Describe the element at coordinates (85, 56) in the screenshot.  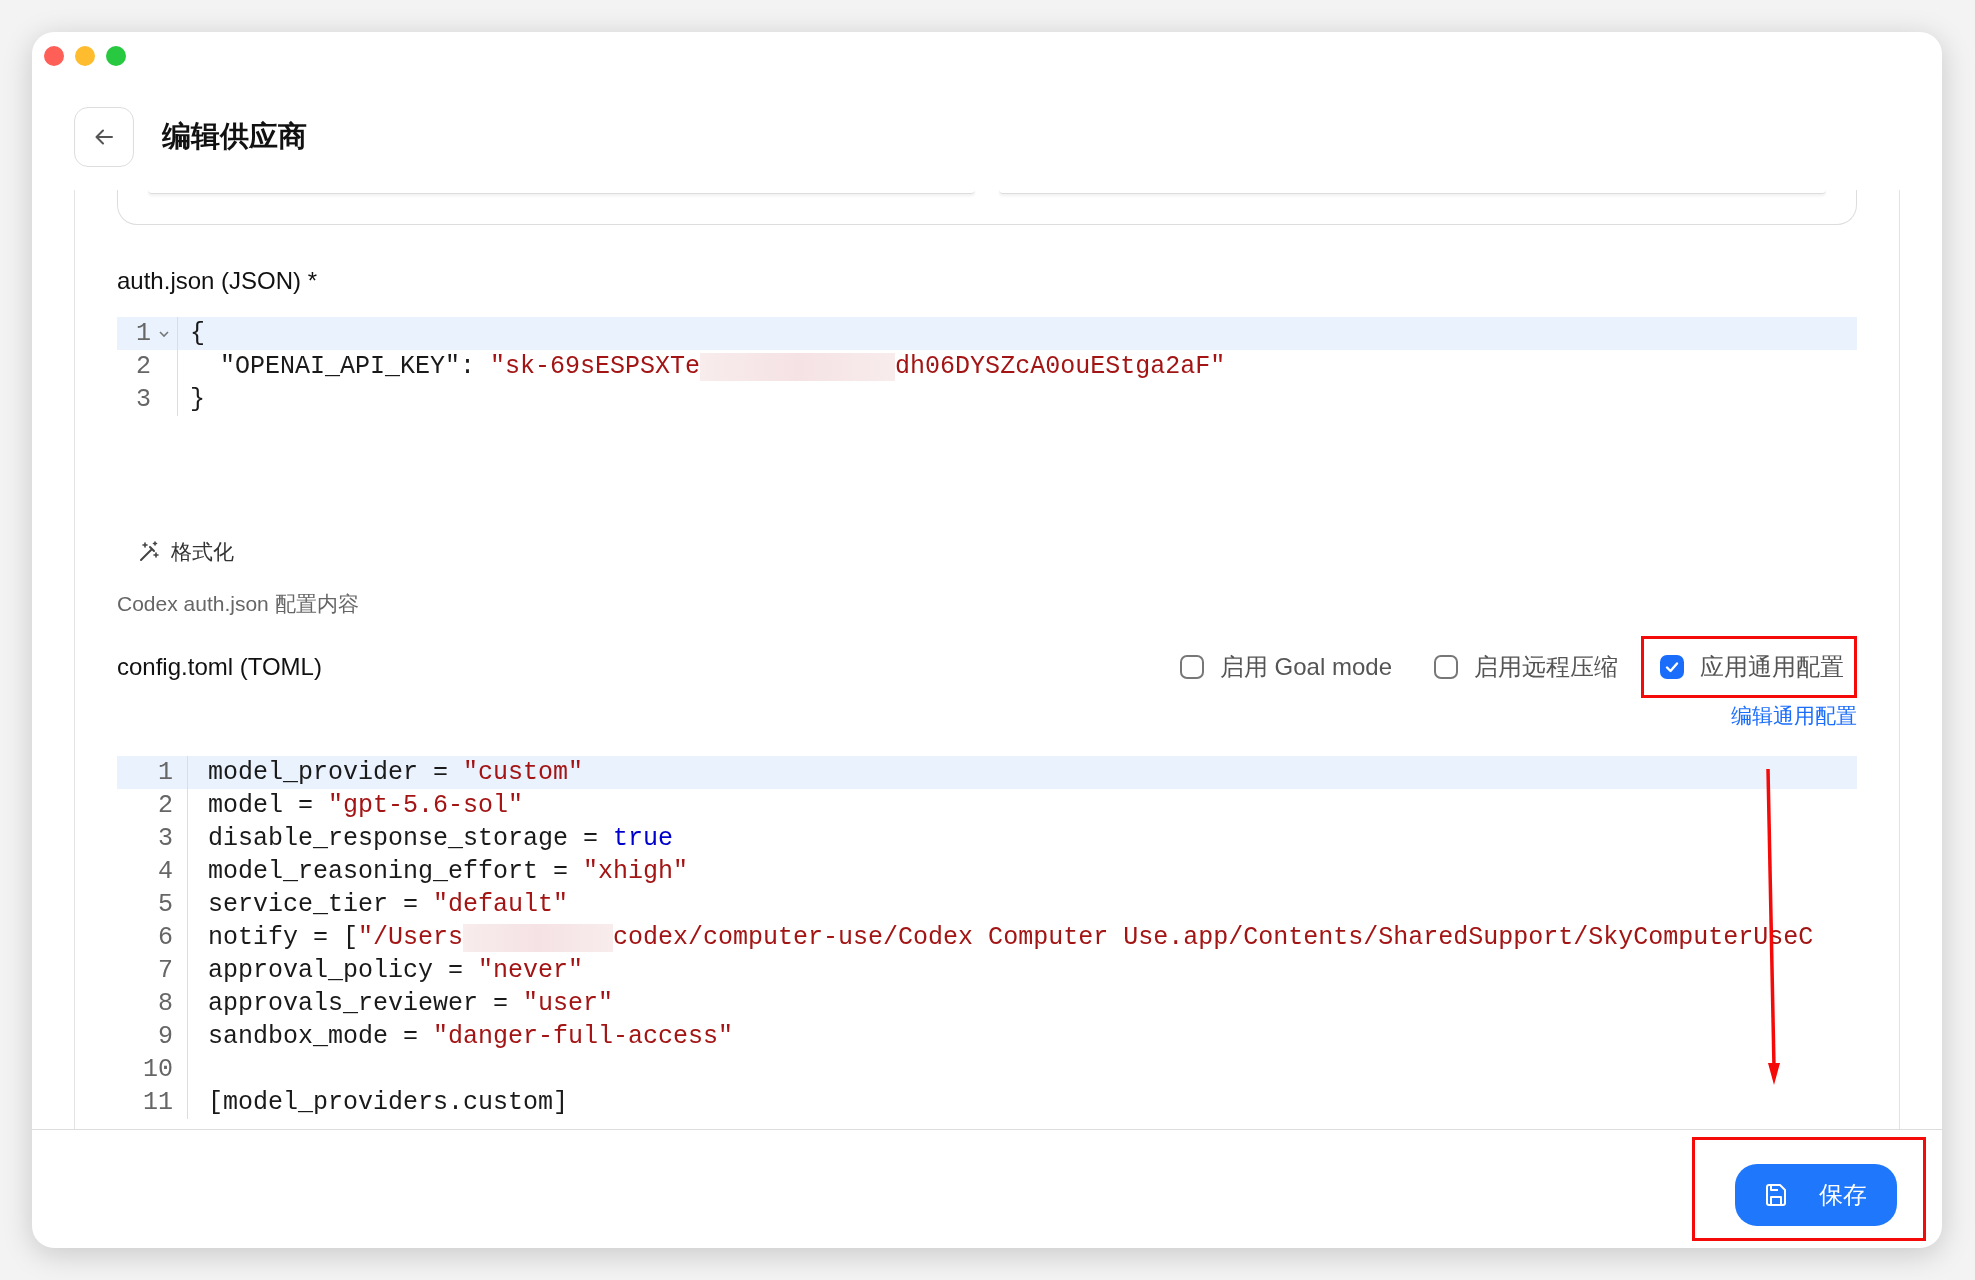
I see `minimize-button` at that location.